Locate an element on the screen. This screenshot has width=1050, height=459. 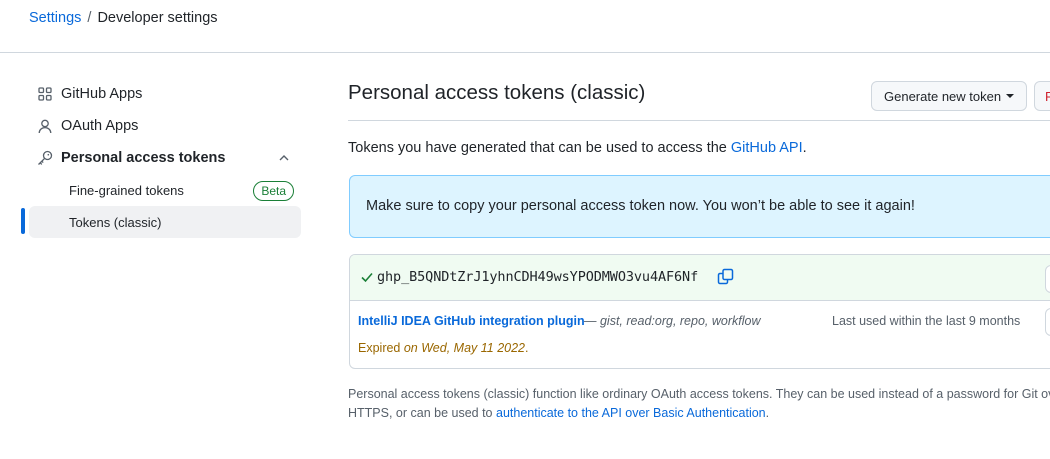
intro-text-end: . is located at coordinates (804, 148).